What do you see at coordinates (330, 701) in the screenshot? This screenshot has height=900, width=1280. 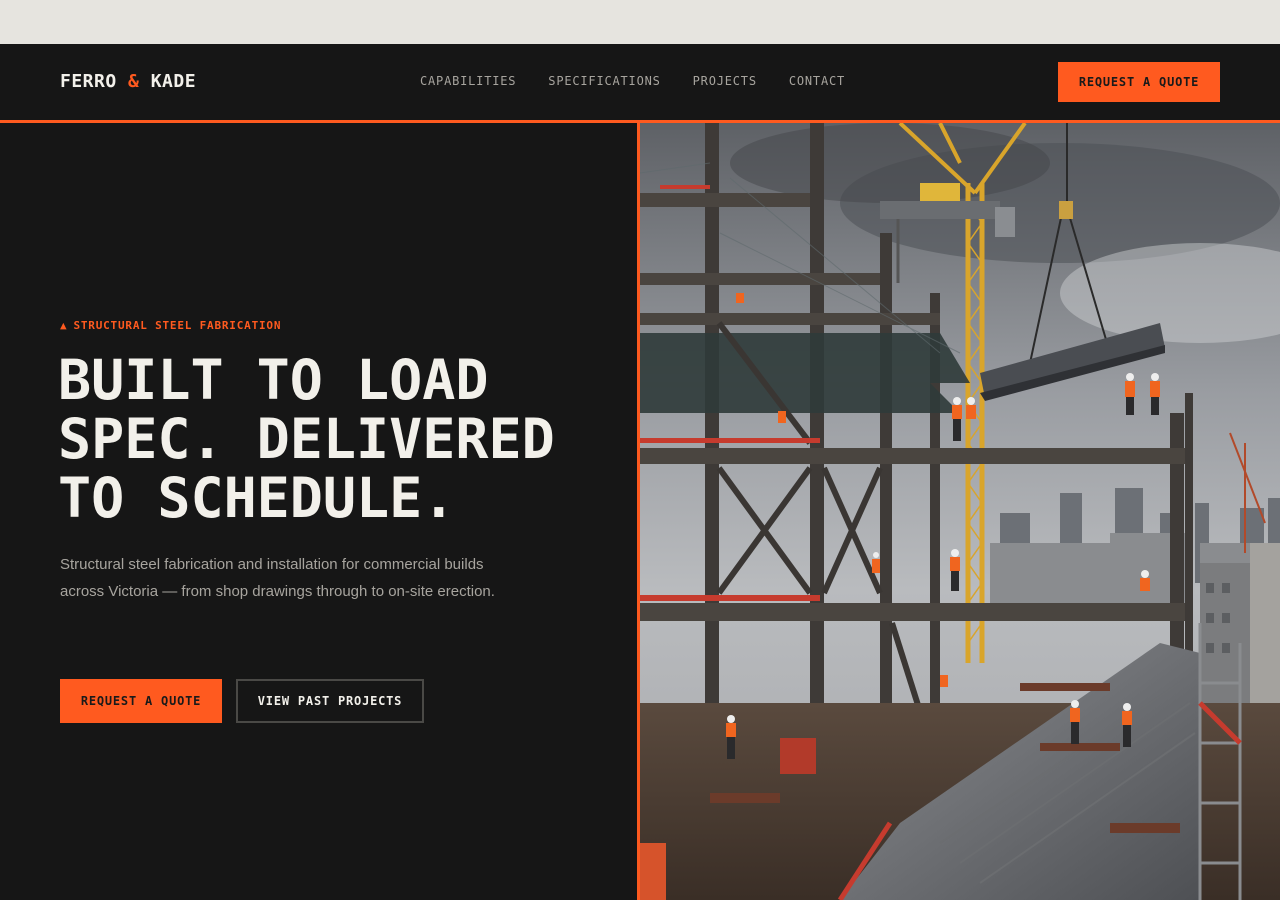 I see `view-past-projects-button: VIEW PAST PROJECTS` at bounding box center [330, 701].